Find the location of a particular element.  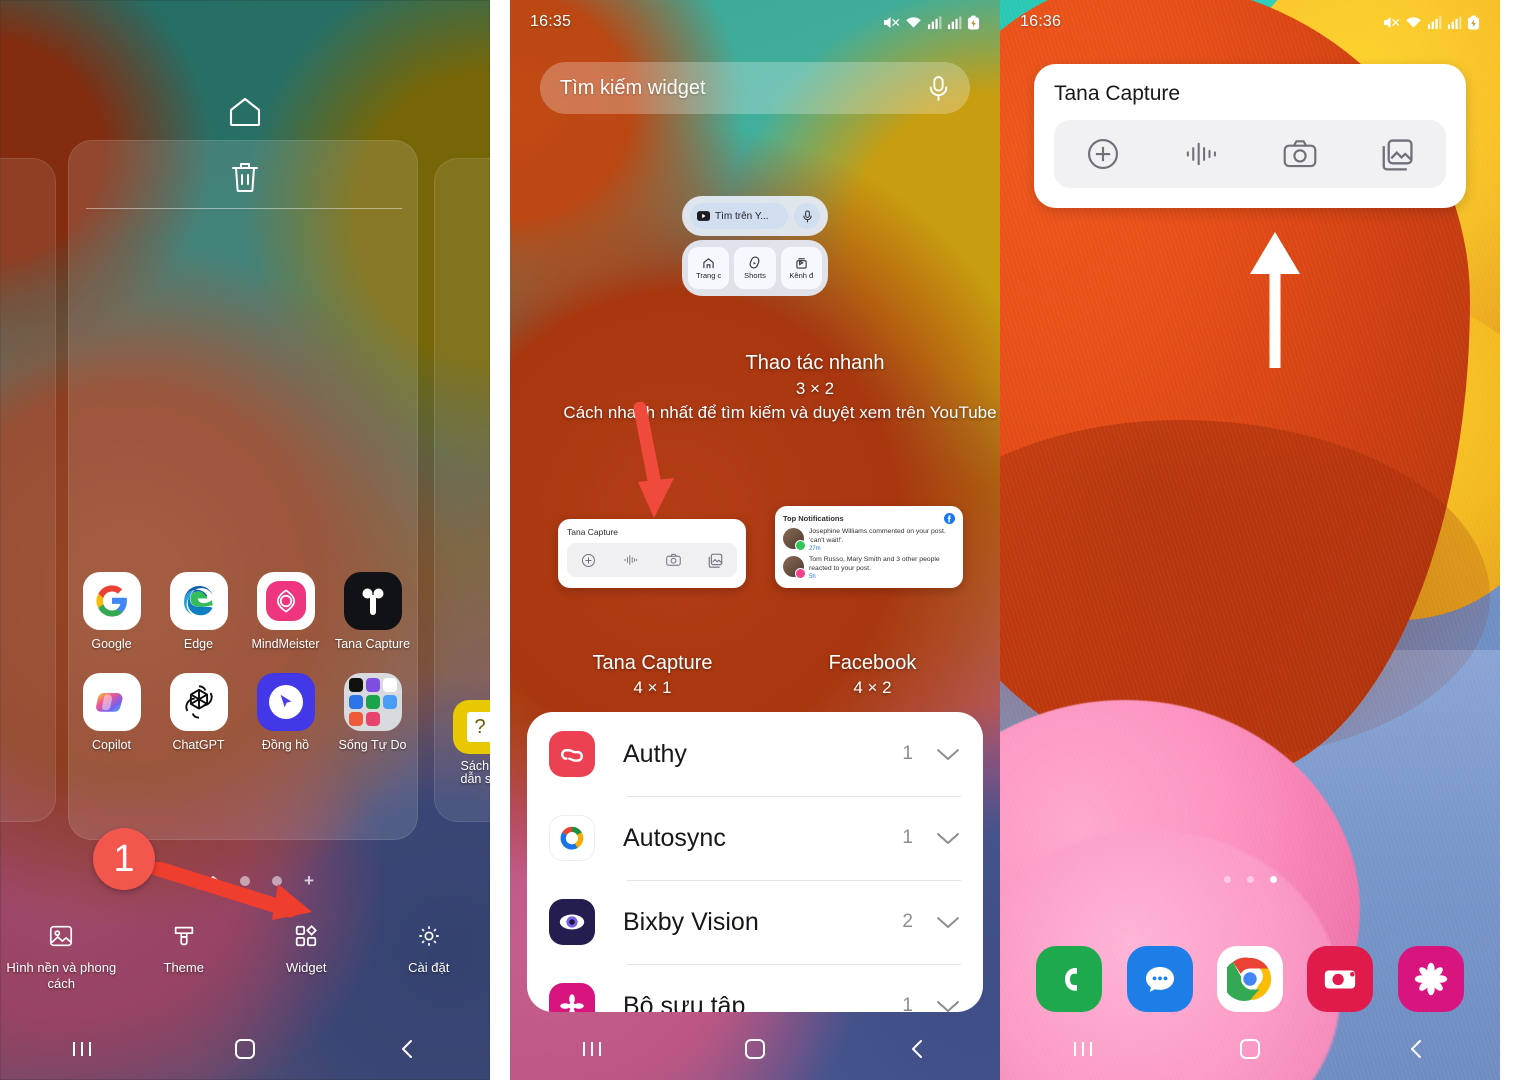

preview-size-tana-capture: 4 × 1 is located at coordinates (652, 687).